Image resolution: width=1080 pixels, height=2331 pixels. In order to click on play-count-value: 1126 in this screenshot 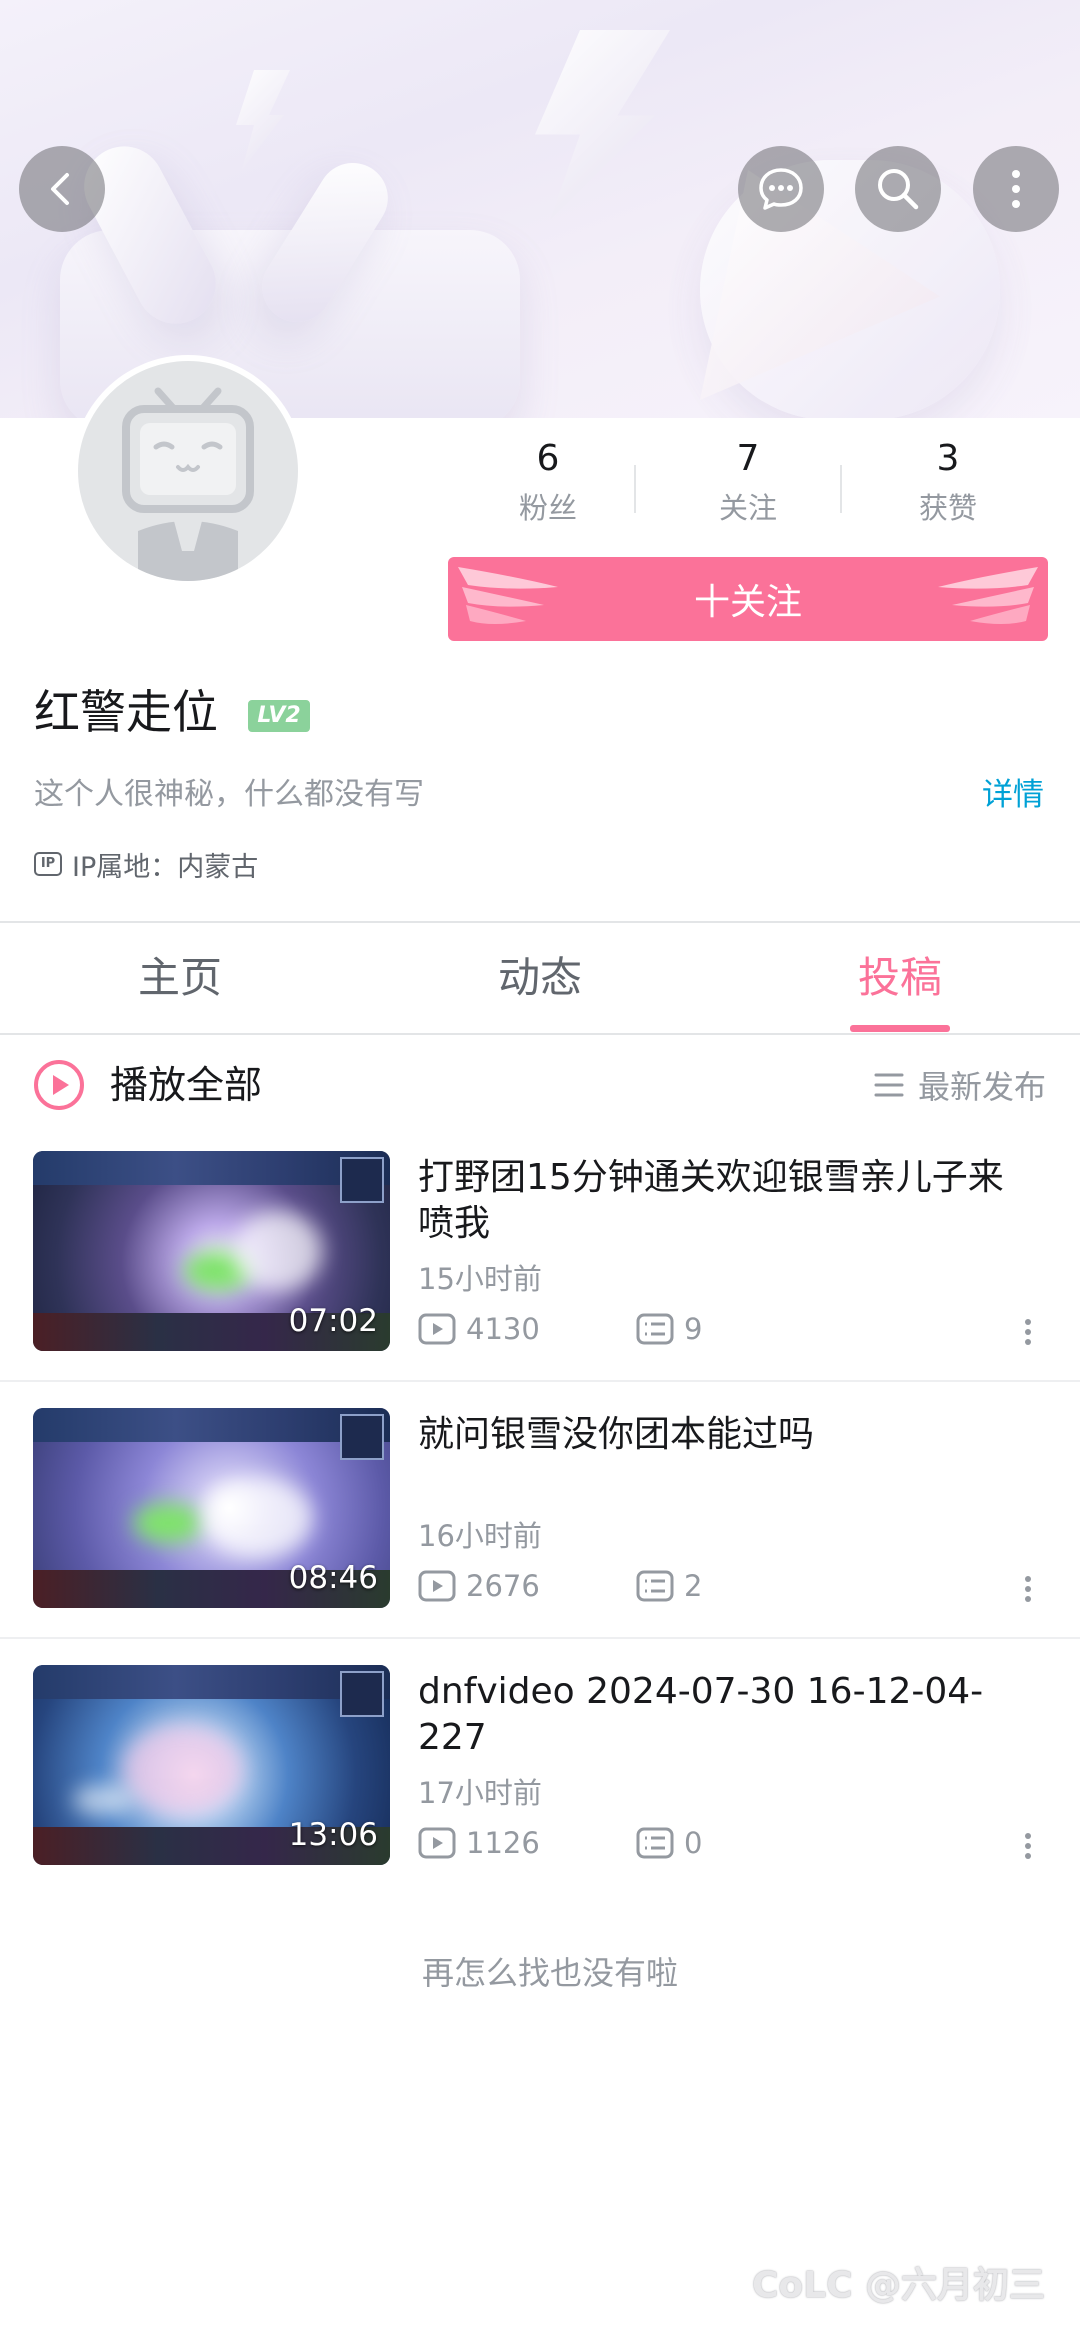, I will do `click(503, 1843)`.